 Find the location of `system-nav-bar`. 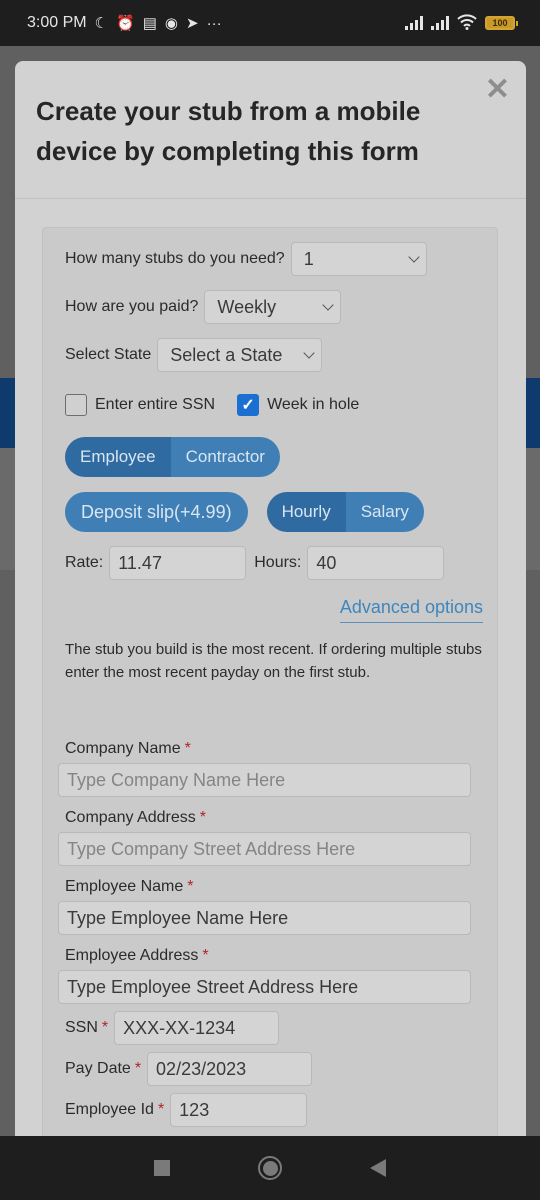

system-nav-bar is located at coordinates (270, 1168).